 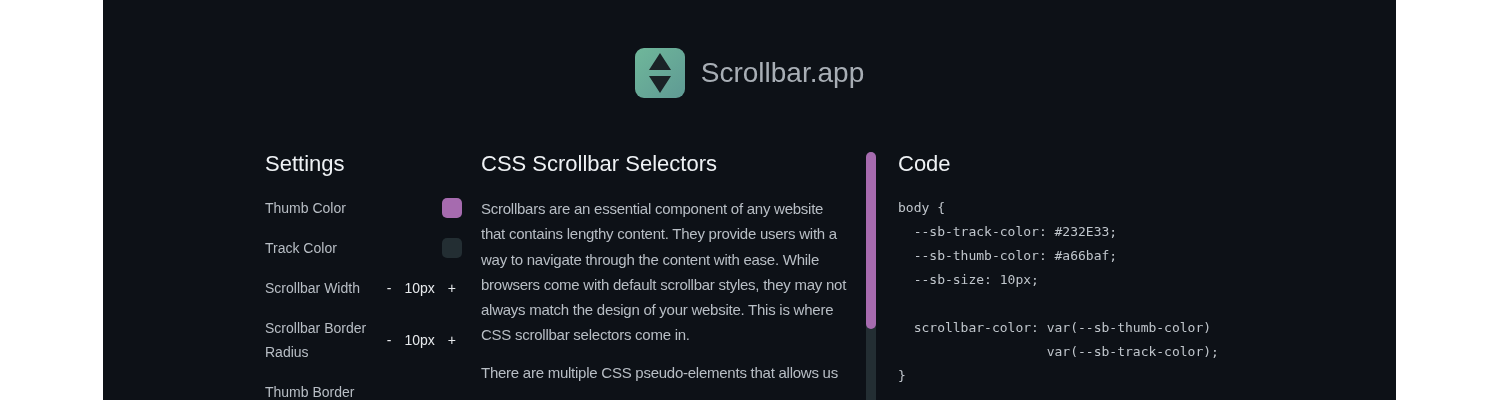 I want to click on code-line: scrollbar-color: var(--sb-thumb-color), so click(x=1062, y=328).